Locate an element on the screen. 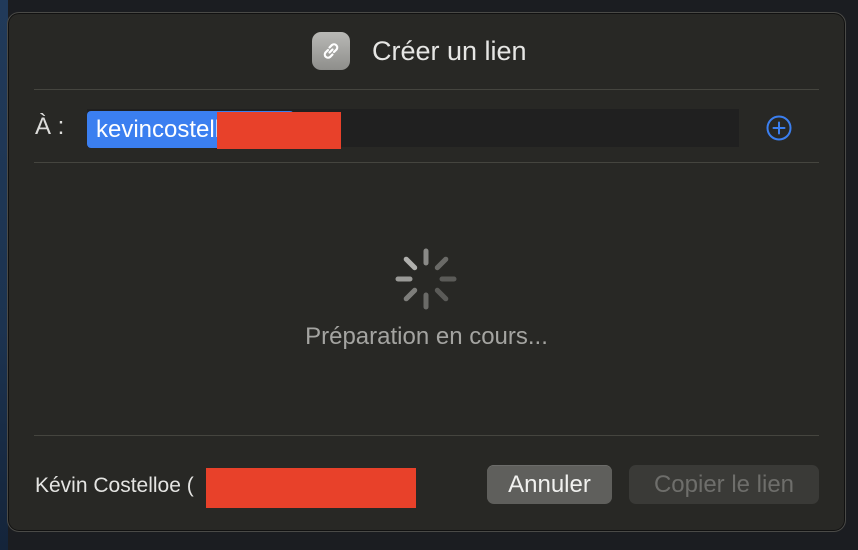 Image resolution: width=858 pixels, height=550 pixels. add-recipient-button is located at coordinates (779, 128).